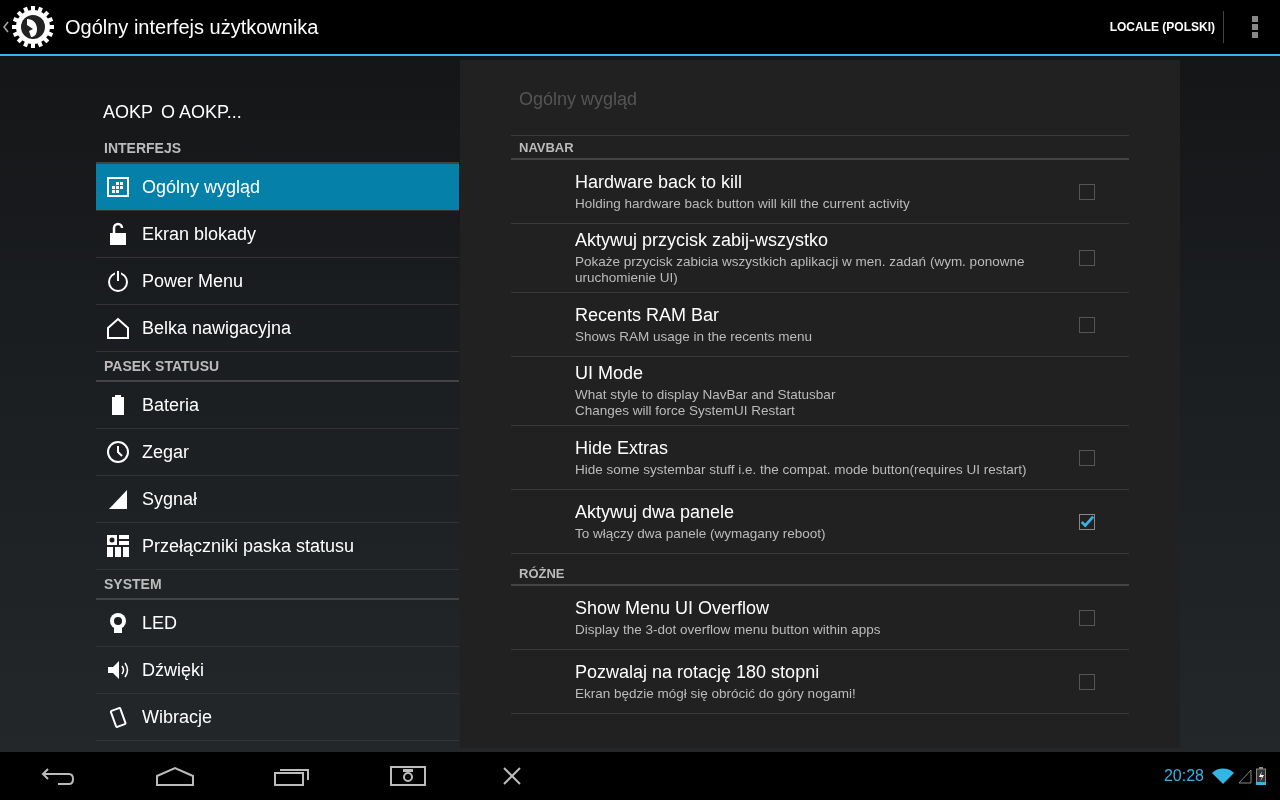  Describe the element at coordinates (292, 776) in the screenshot. I see `recents-button` at that location.